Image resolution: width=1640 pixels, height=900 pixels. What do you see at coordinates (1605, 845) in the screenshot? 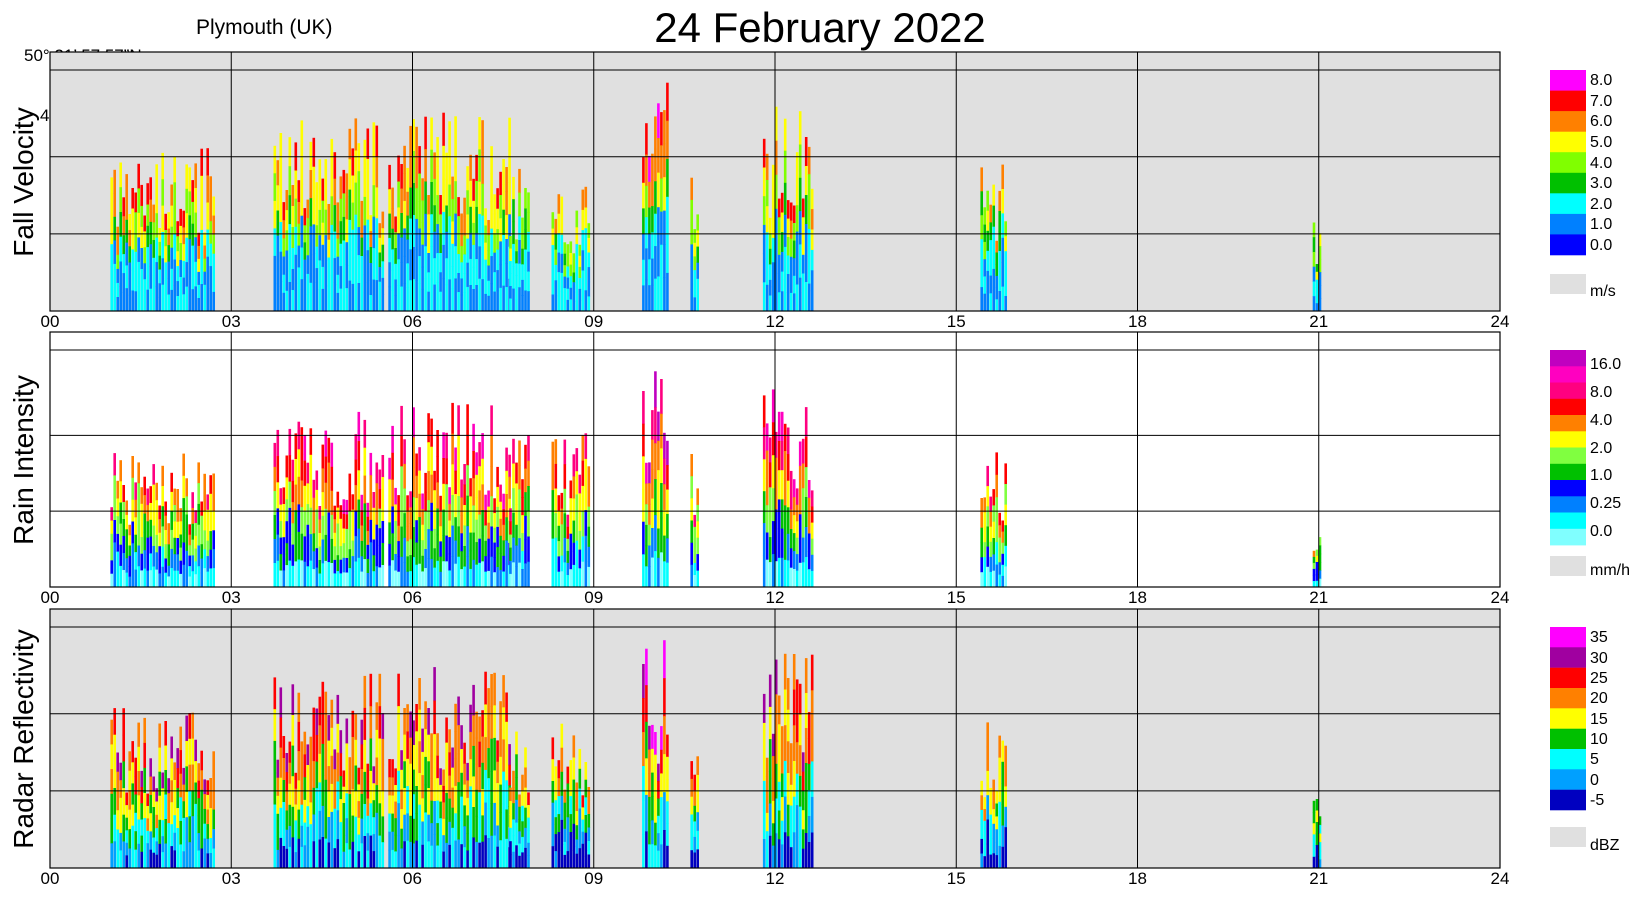
I see `legend-unit: dBZ` at bounding box center [1605, 845].